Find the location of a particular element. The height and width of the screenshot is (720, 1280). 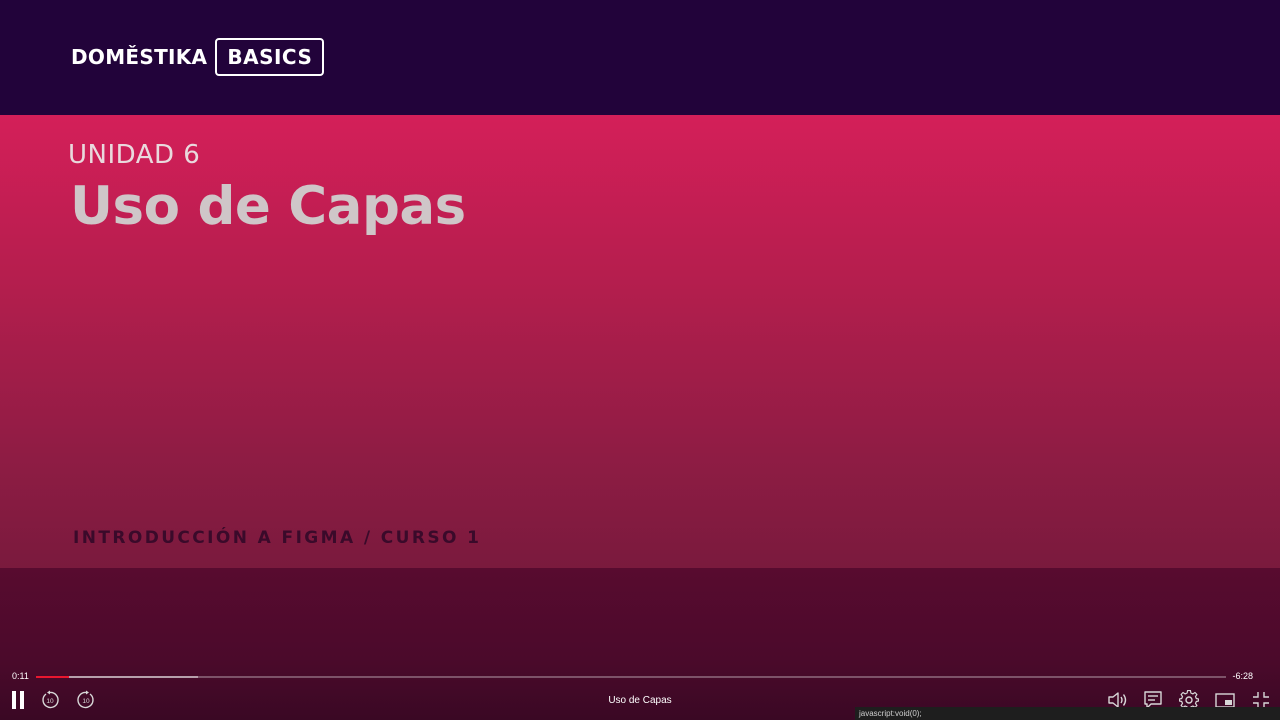

forward-10-icon: 10 is located at coordinates (86, 700).